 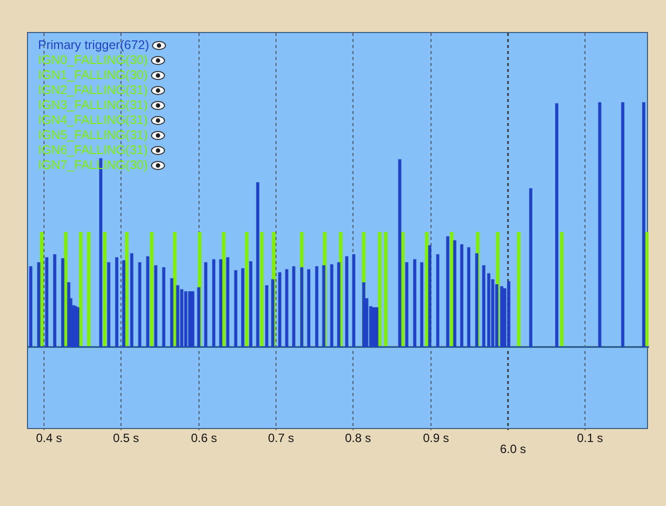 What do you see at coordinates (93, 90) in the screenshot?
I see `legend-label: IGN2_FALLING(31)` at bounding box center [93, 90].